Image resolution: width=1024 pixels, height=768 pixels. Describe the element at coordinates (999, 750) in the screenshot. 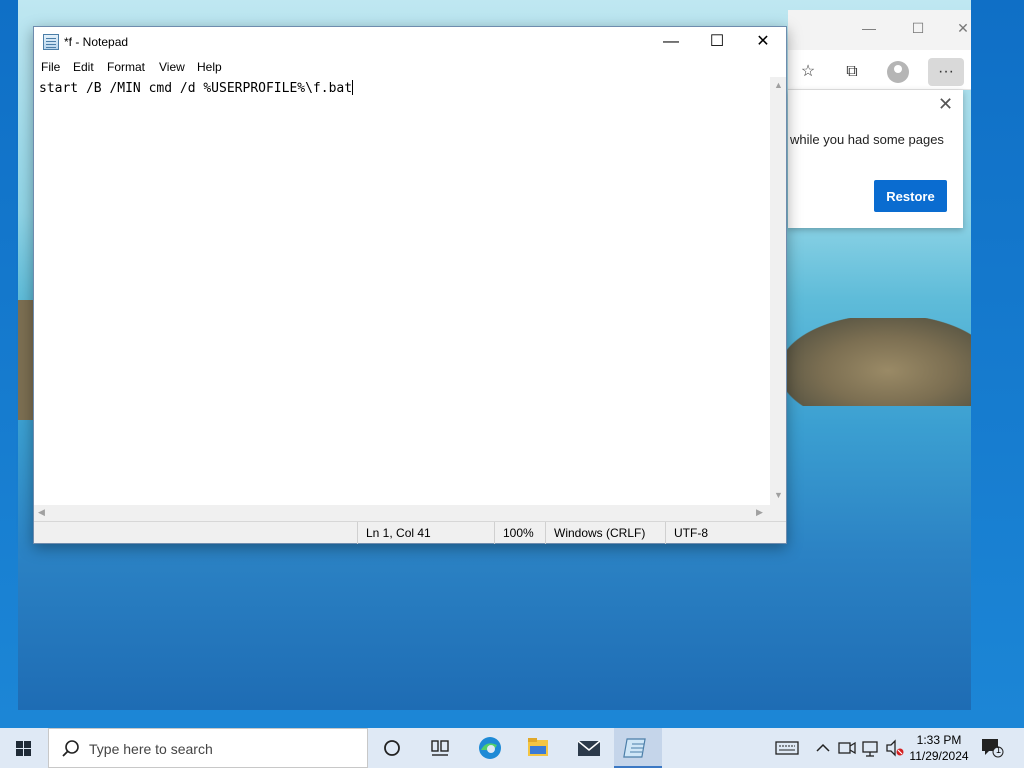

I see `notification-count: 1` at that location.